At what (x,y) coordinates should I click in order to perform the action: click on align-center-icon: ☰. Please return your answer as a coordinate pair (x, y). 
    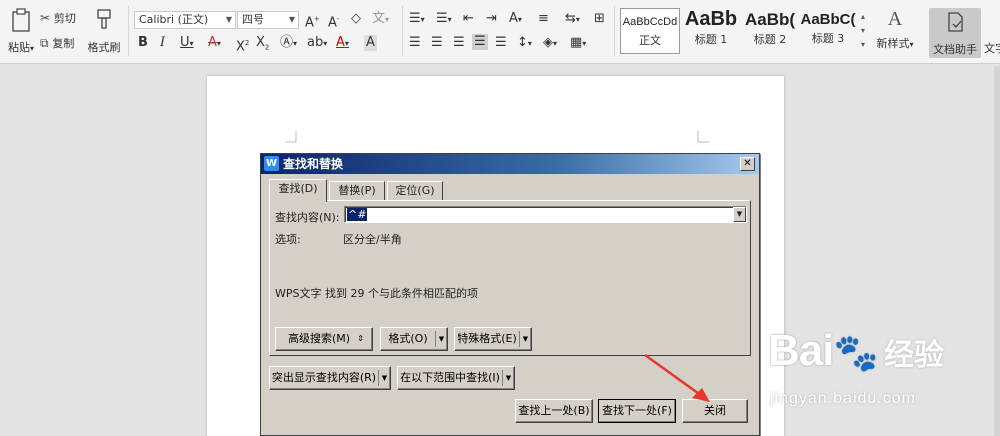
    Looking at the image, I should click on (437, 43).